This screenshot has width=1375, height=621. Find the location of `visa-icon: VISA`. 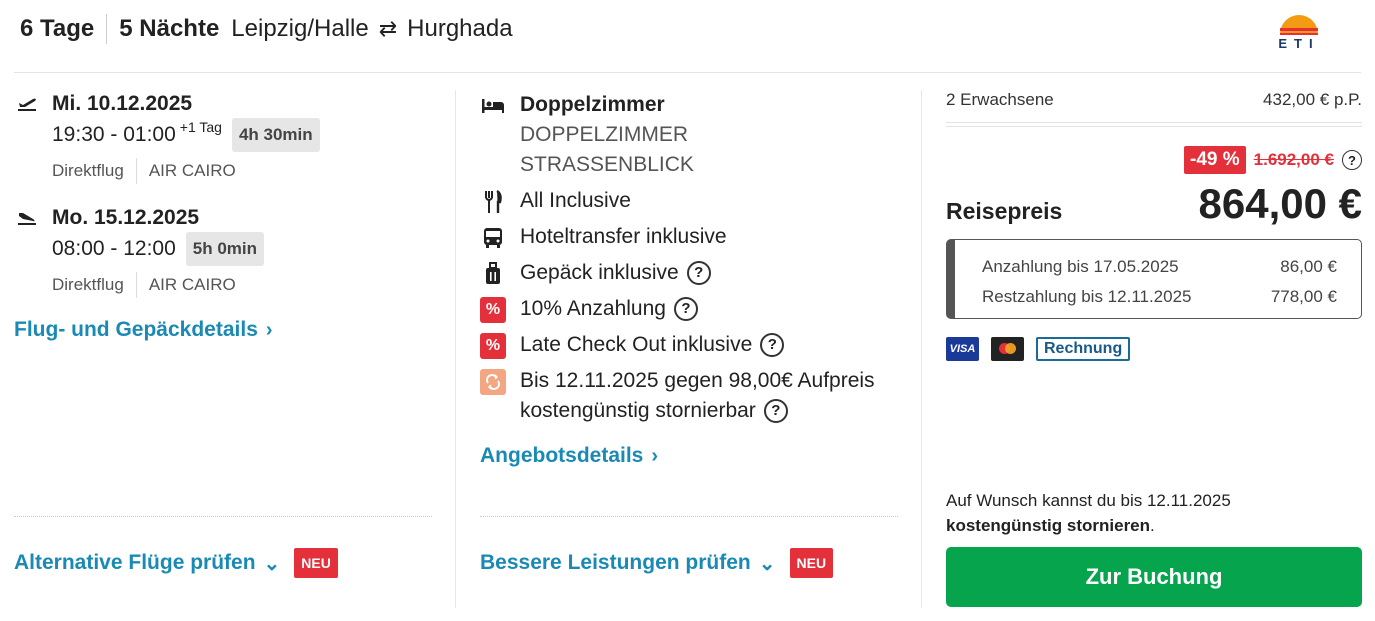

visa-icon: VISA is located at coordinates (962, 349).